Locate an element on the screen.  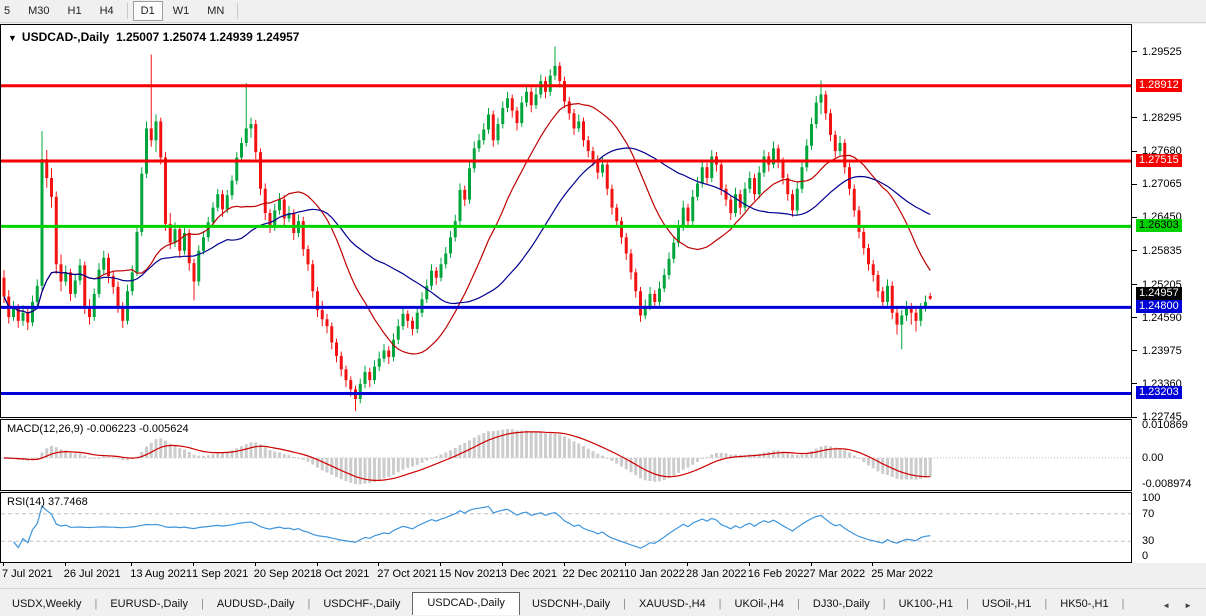
rsi-label: RSI(14) 37.7468 is located at coordinates (47, 502).